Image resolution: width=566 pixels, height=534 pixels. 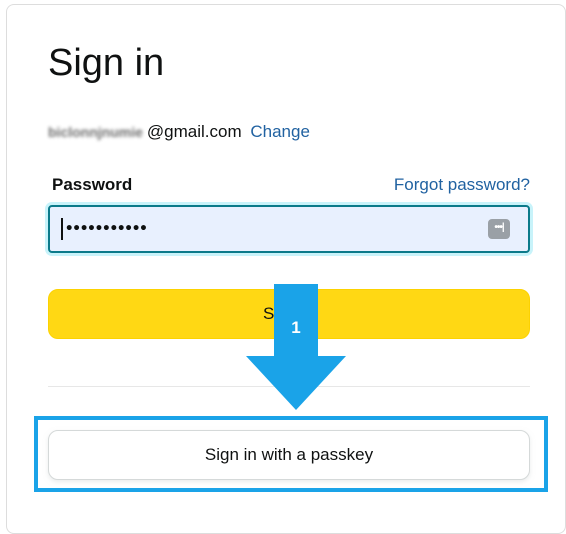 I want to click on password-manager-icon: •••|, so click(x=499, y=229).